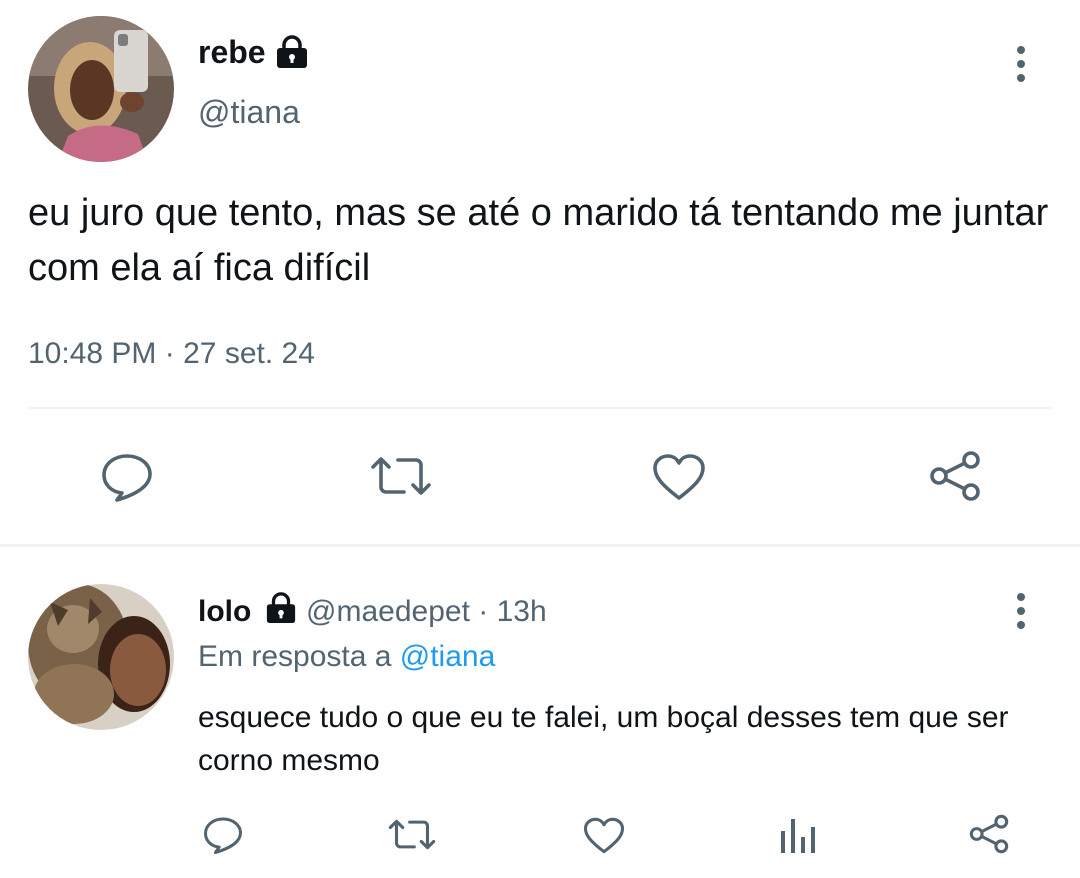 The height and width of the screenshot is (878, 1080). I want to click on reply-author-handle: @maedepet, so click(388, 611).